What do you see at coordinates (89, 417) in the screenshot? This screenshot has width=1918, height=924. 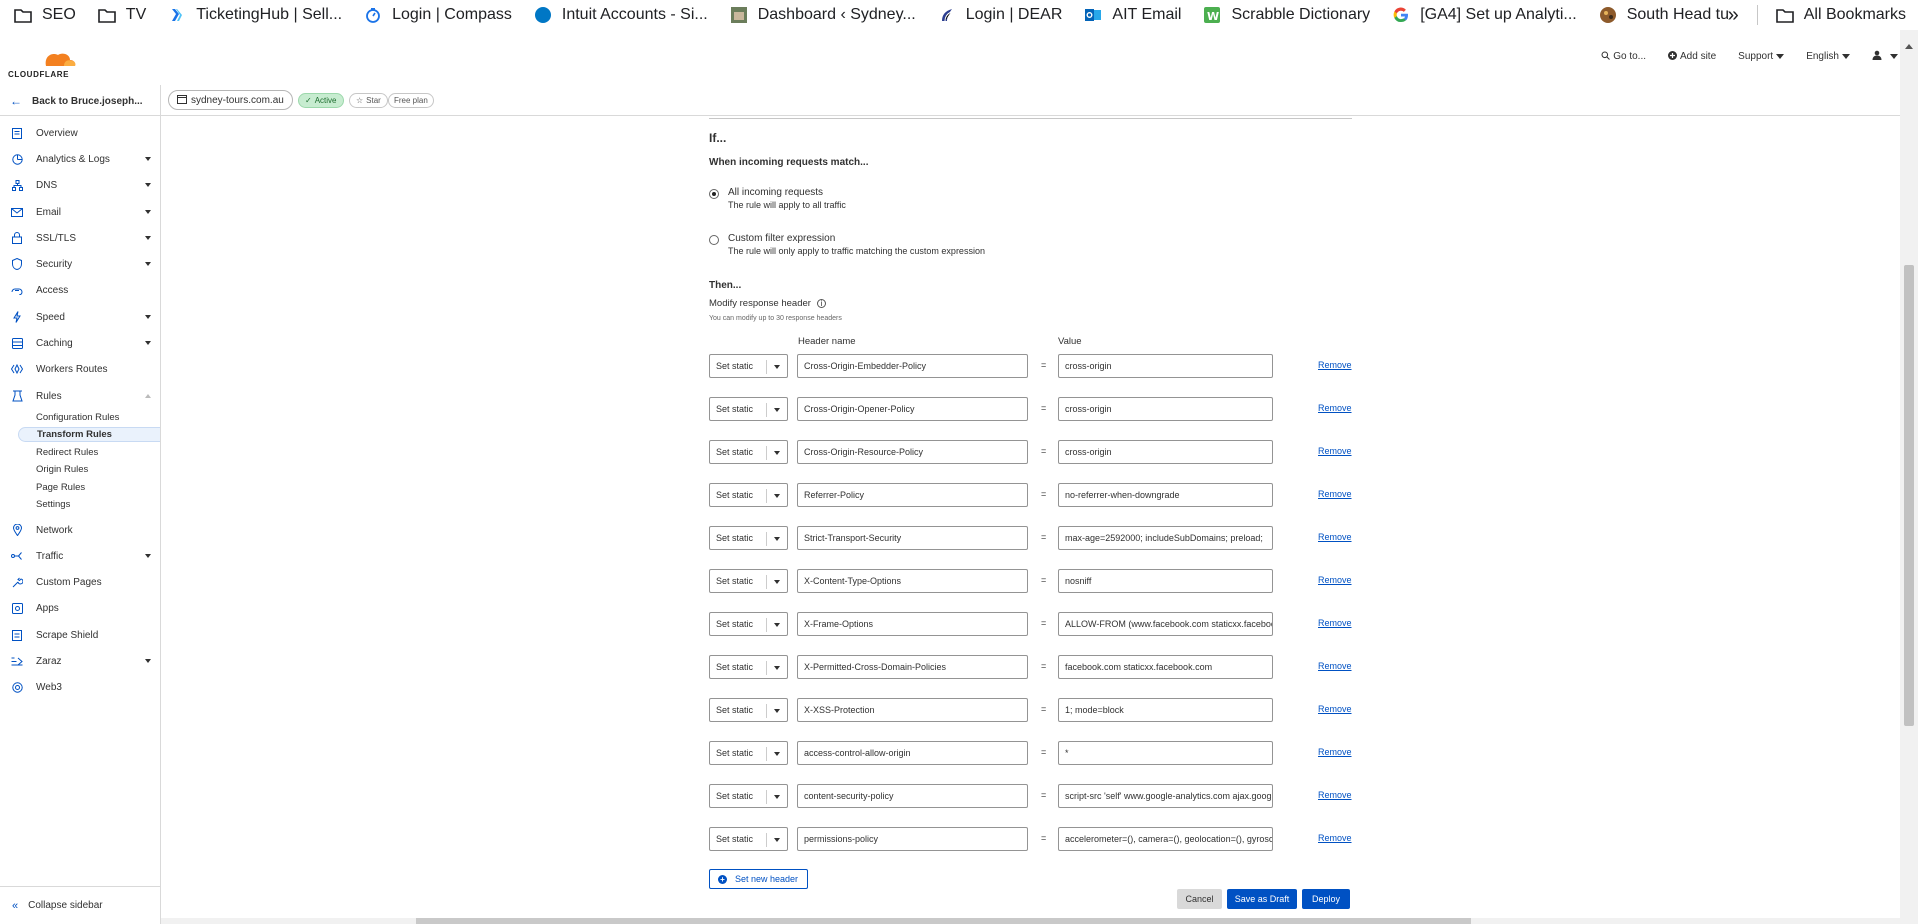 I see `sidebar-subitem-configuration-rules: Configuration Rules` at bounding box center [89, 417].